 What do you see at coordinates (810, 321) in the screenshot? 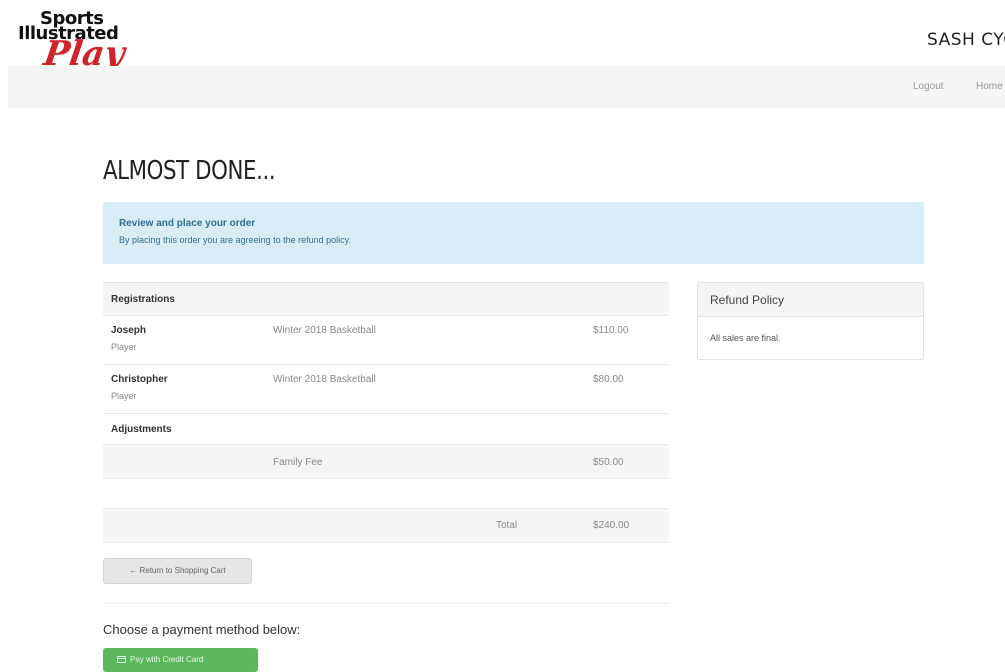
I see `refund-policy-panel: Refund Policy All sales are final.` at bounding box center [810, 321].